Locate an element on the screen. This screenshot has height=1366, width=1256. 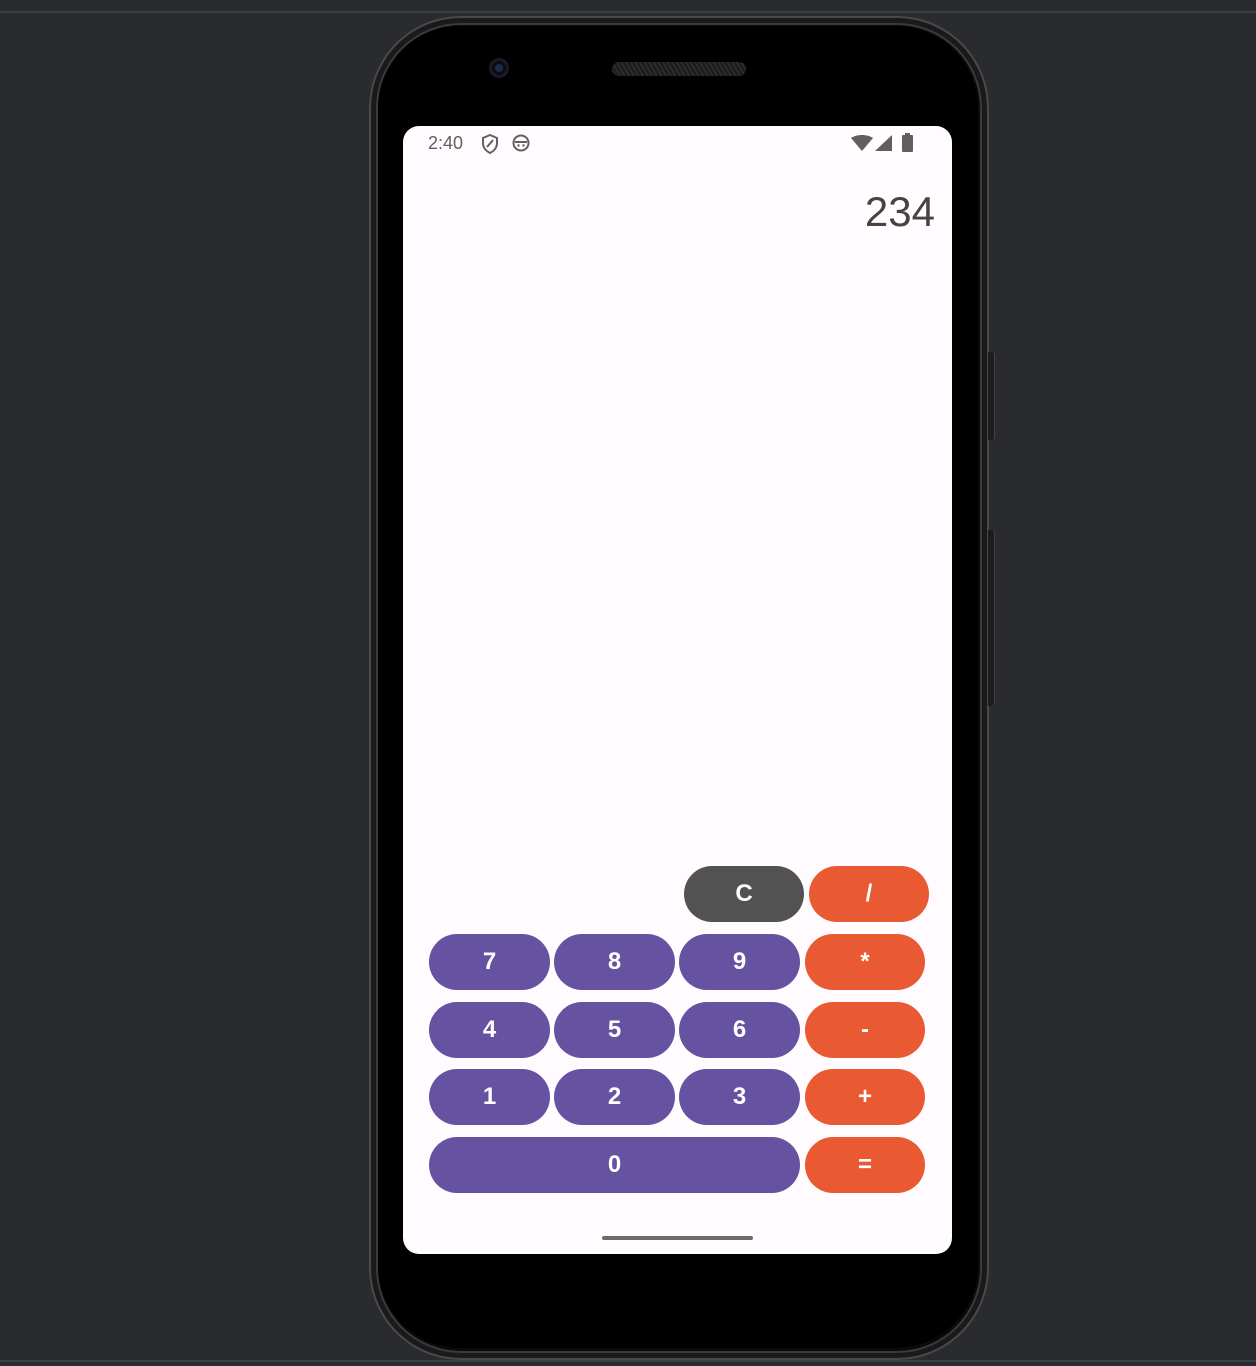
earpiece-speaker is located at coordinates (679, 69).